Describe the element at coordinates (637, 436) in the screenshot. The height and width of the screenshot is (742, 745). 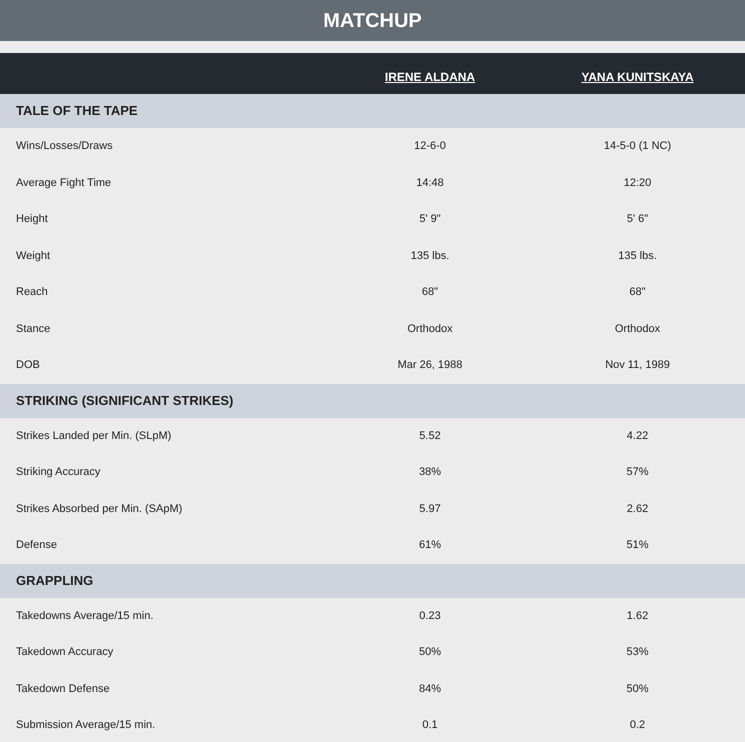
I see `stat-value: 4.22` at that location.